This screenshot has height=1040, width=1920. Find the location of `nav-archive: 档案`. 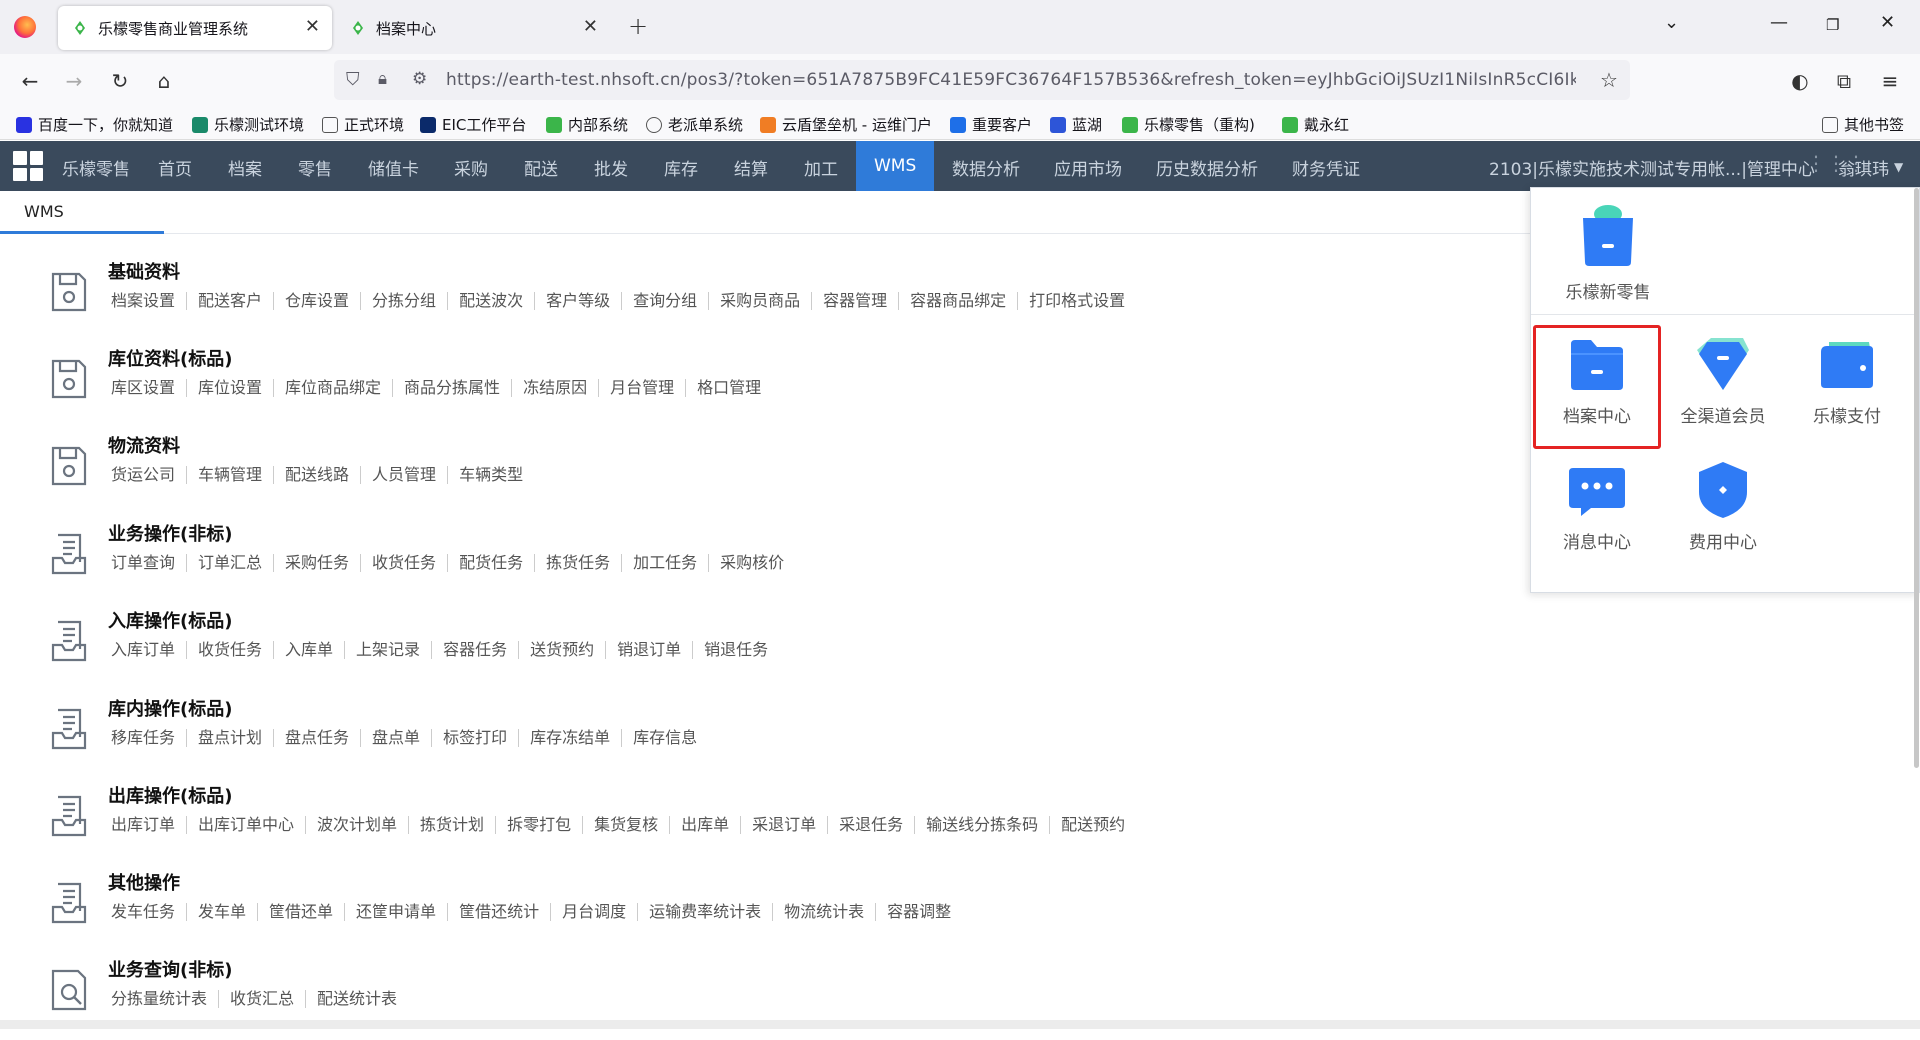

nav-archive: 档案 is located at coordinates (245, 167).